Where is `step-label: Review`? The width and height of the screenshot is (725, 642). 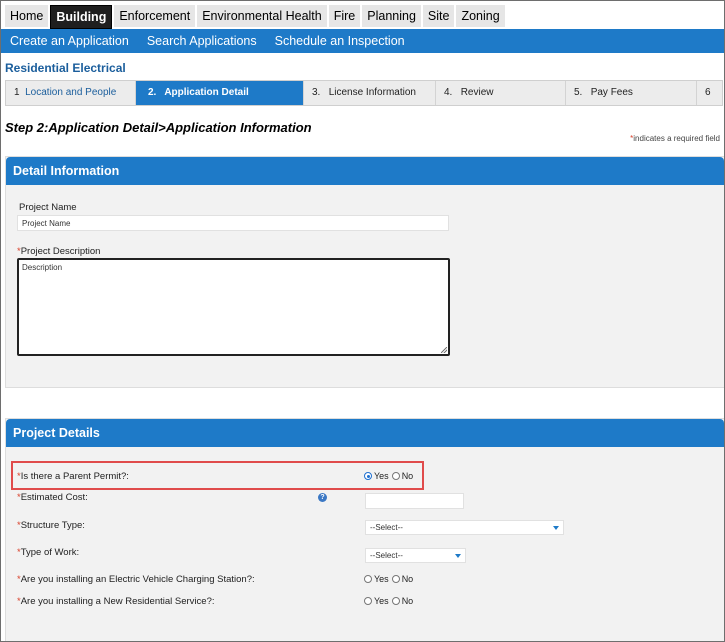 step-label: Review is located at coordinates (477, 92).